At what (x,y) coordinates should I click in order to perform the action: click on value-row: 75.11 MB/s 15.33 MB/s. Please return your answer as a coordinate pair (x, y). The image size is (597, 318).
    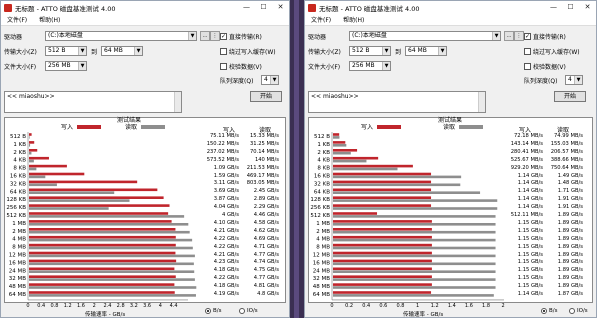
    Looking at the image, I should click on (239, 136).